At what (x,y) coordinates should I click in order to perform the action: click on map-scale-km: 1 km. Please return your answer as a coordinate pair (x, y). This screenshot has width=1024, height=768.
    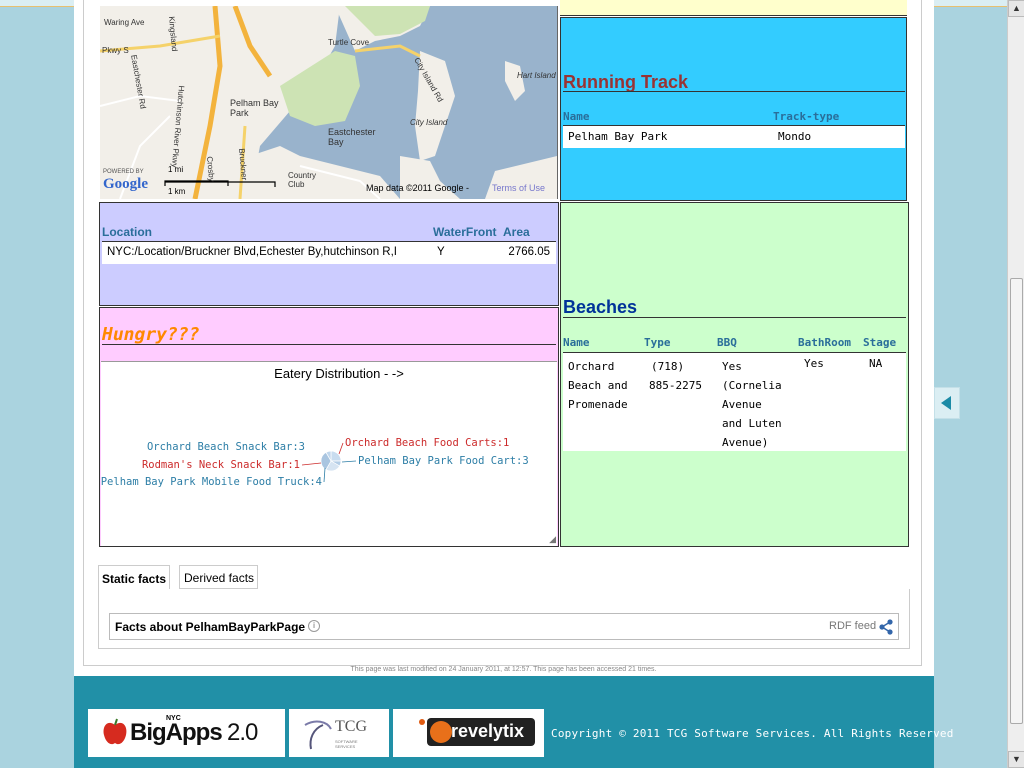
    Looking at the image, I should click on (177, 191).